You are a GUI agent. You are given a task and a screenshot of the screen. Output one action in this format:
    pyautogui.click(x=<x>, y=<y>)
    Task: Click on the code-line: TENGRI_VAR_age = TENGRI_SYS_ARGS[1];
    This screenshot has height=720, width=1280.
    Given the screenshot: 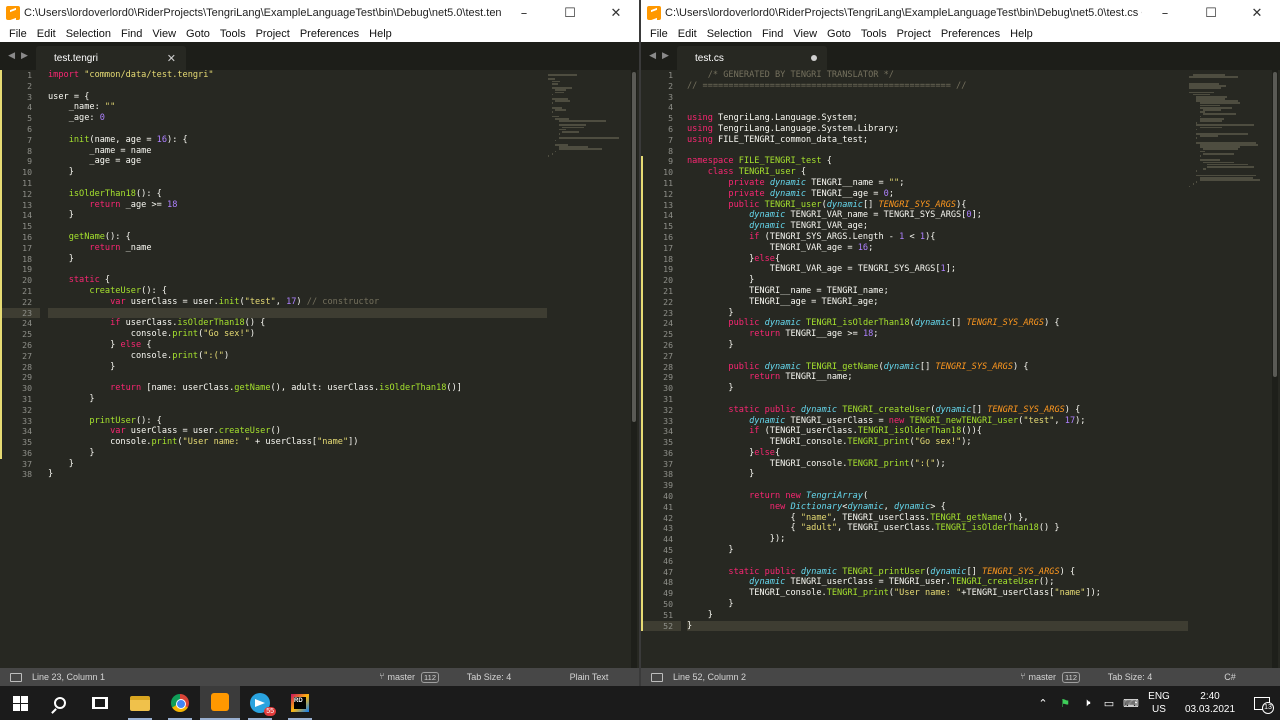 What is the action you would take?
    pyautogui.click(x=937, y=269)
    